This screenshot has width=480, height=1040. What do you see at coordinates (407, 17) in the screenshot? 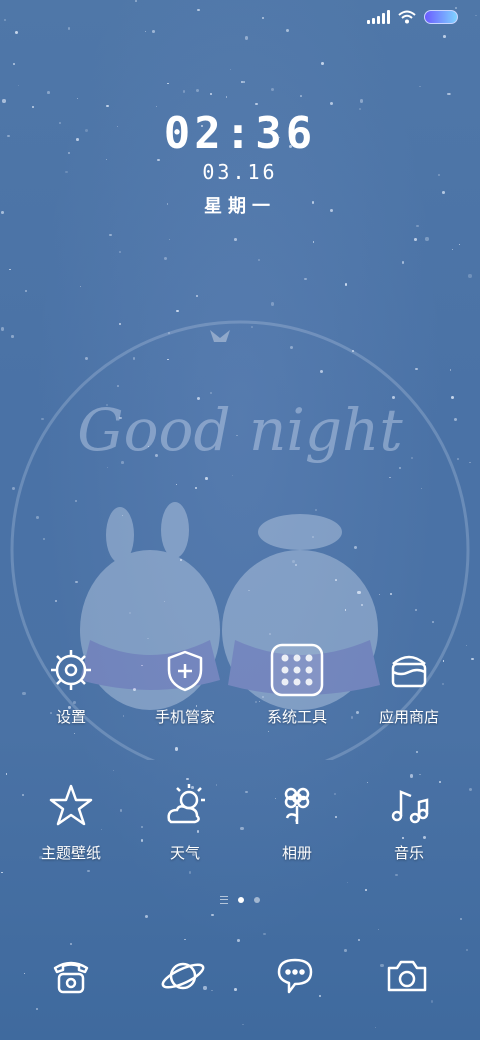
I see `wifi-icon` at bounding box center [407, 17].